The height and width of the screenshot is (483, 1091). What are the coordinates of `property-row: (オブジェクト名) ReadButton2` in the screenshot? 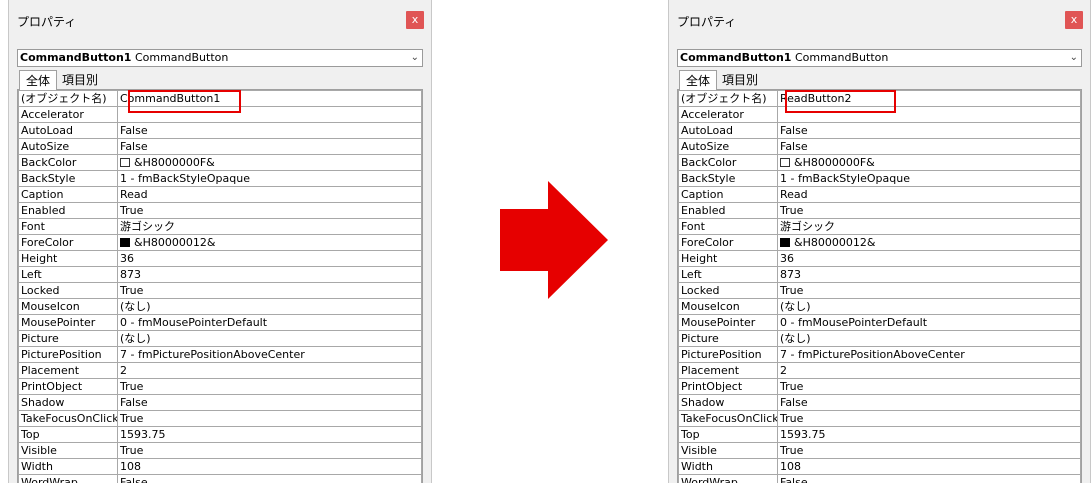 It's located at (879, 98).